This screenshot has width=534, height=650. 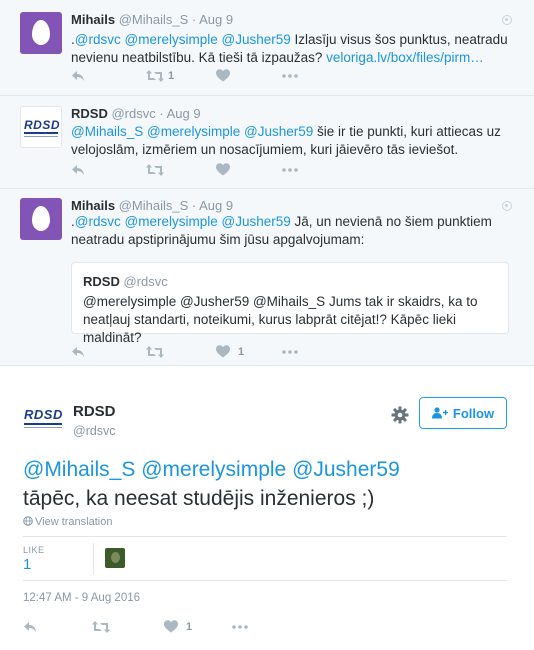 I want to click on gear-icon, so click(x=400, y=415).